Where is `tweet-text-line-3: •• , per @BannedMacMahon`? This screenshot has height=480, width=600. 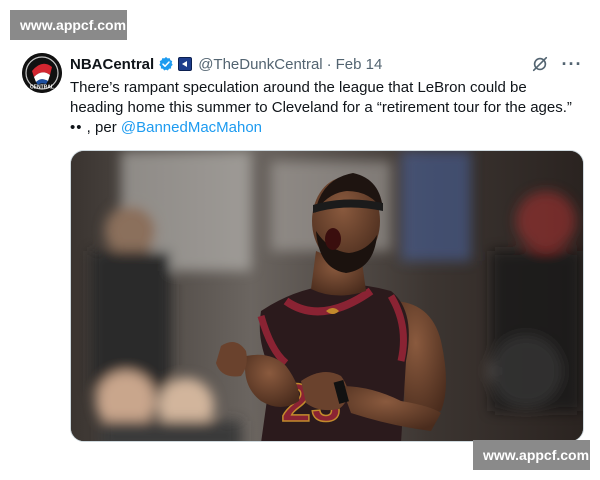 tweet-text-line-3: •• , per @BannedMacMahon is located at coordinates (330, 128).